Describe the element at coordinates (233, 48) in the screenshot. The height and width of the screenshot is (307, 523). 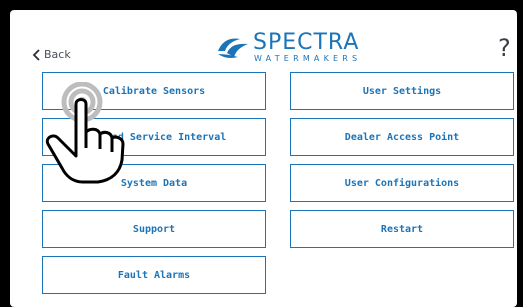
I see `spectra-logo-icon` at that location.